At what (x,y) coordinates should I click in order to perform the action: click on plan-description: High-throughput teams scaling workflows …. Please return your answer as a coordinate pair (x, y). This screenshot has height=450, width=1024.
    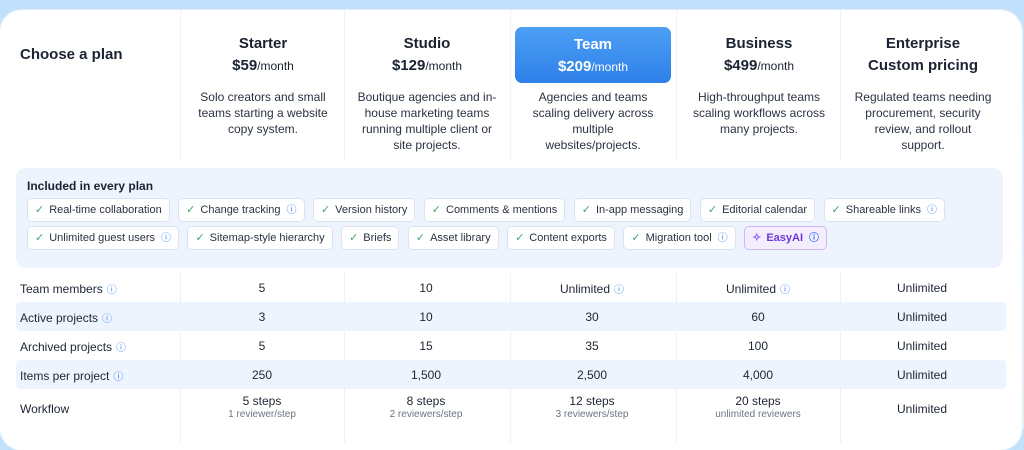
    Looking at the image, I should click on (759, 113).